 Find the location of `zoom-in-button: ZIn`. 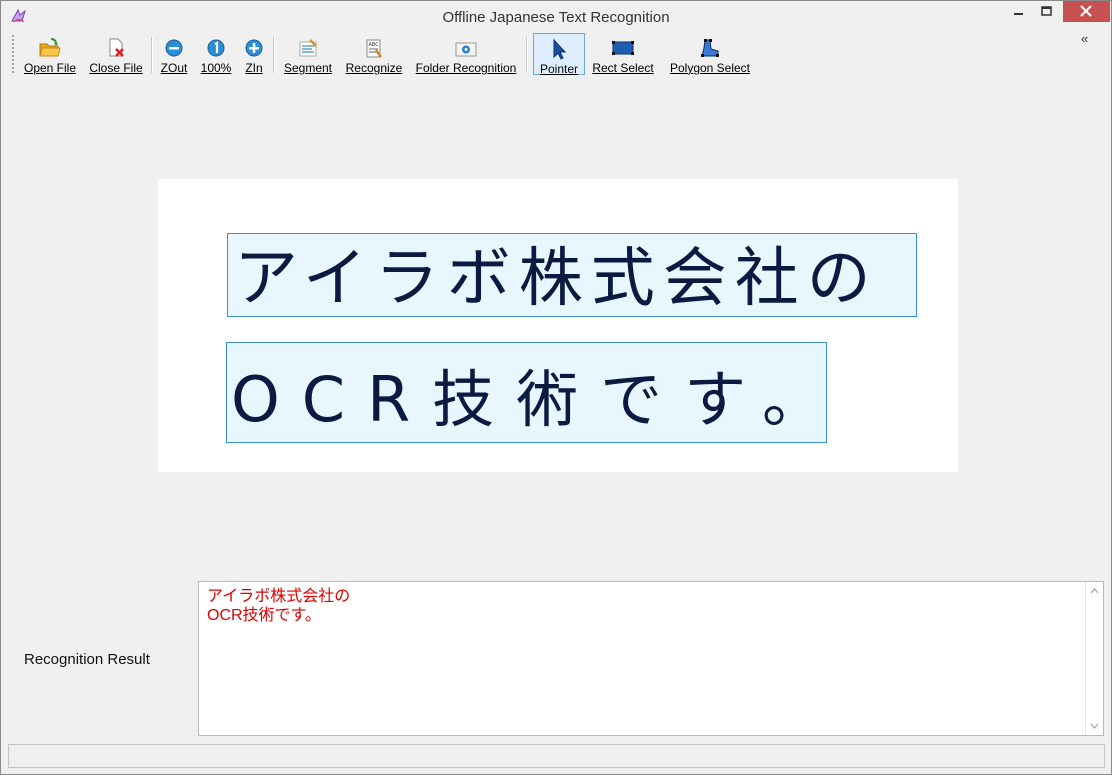

zoom-in-button: ZIn is located at coordinates (254, 54).